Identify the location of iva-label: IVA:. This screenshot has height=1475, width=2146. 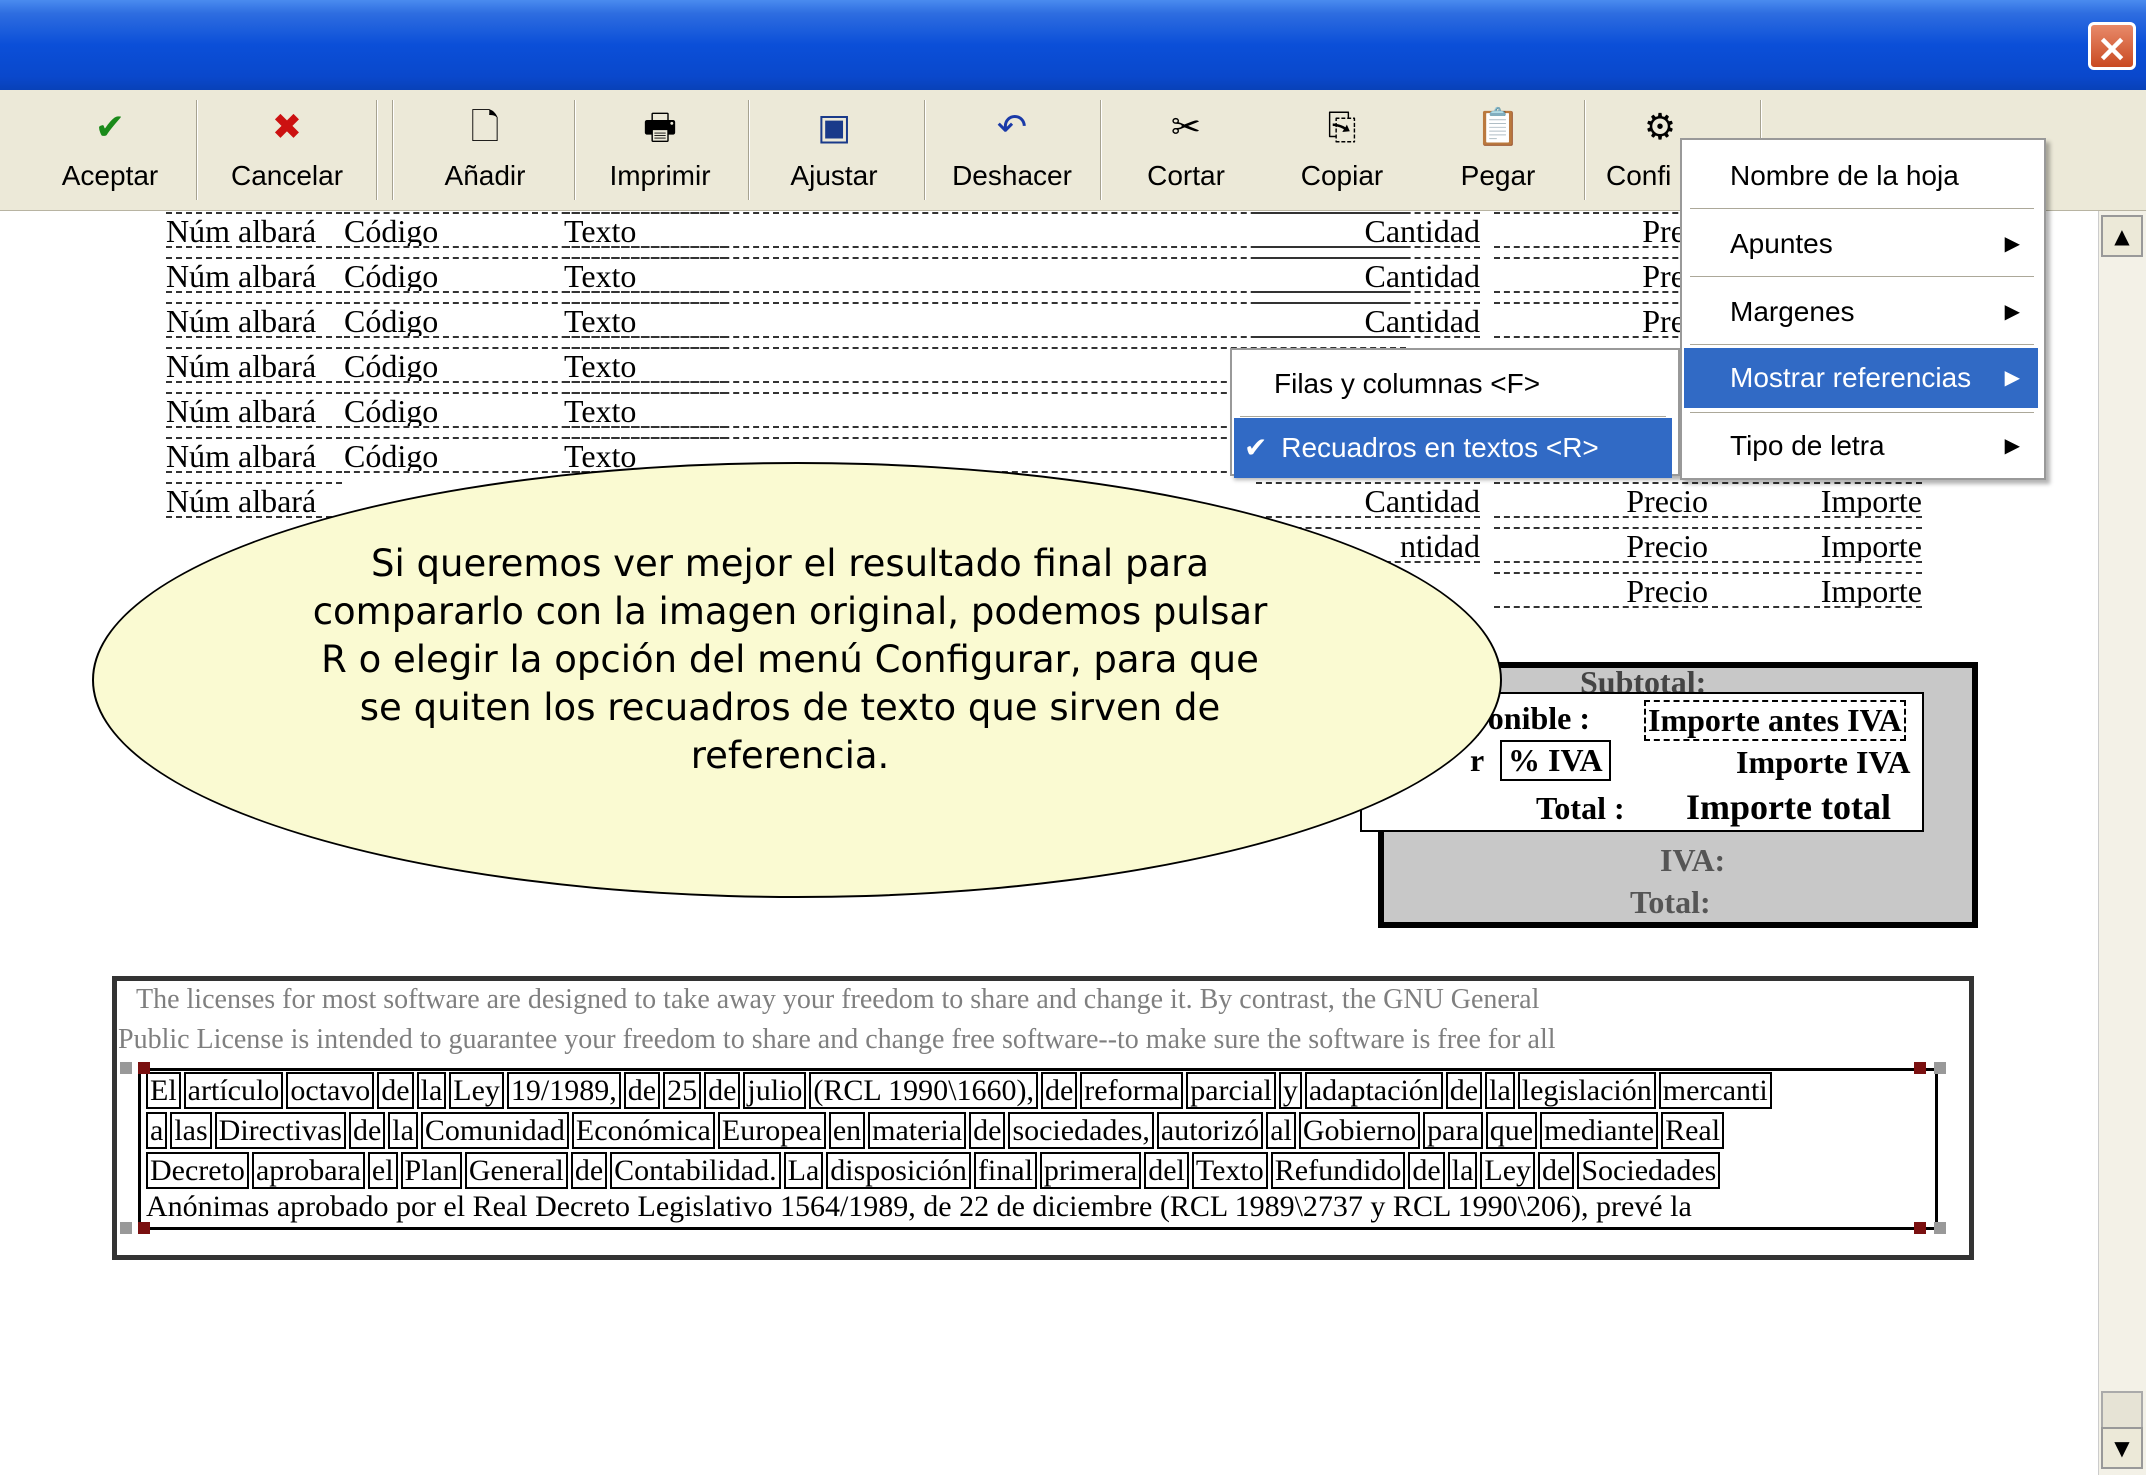
(1693, 860).